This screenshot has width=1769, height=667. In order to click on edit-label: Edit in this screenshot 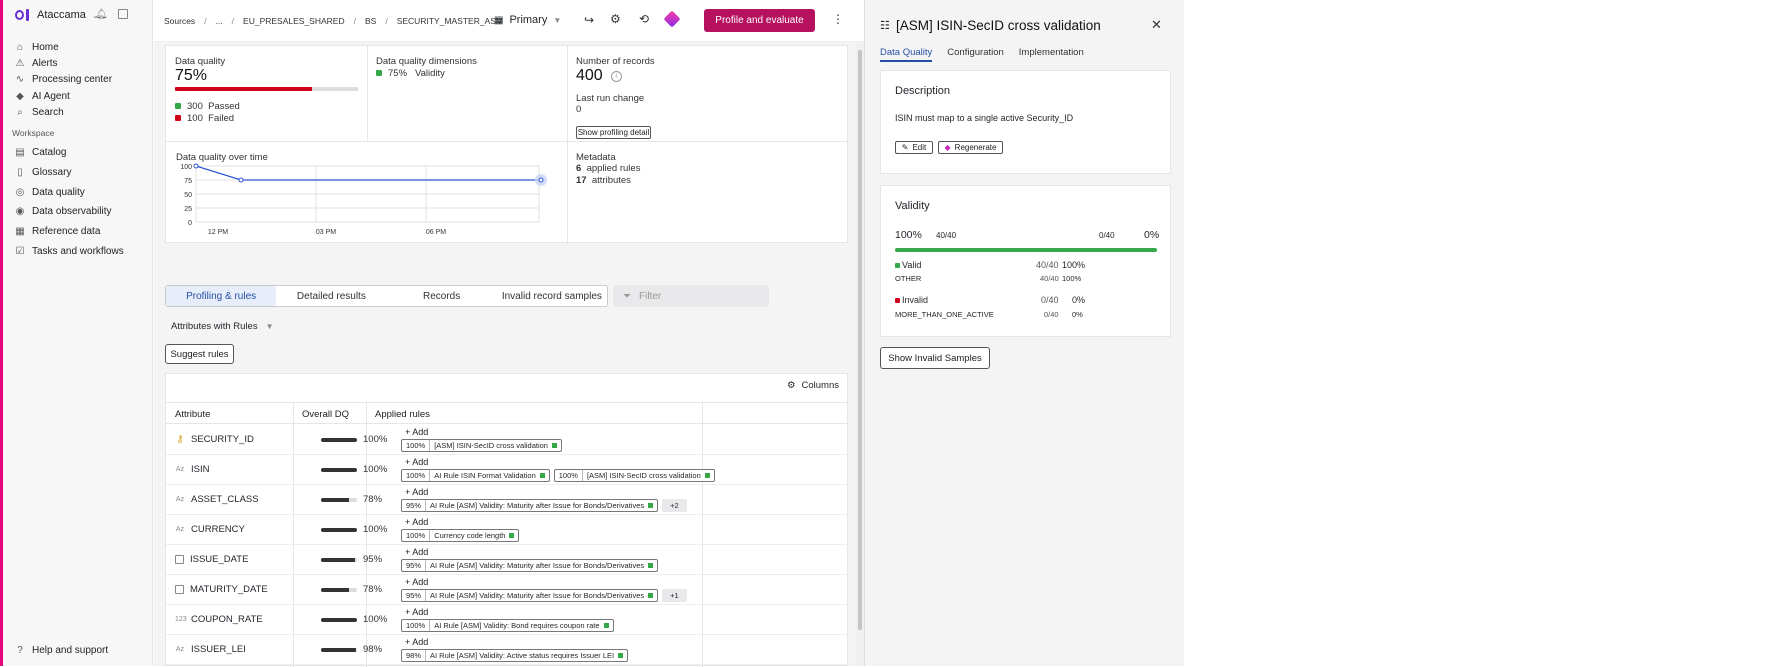, I will do `click(919, 147)`.